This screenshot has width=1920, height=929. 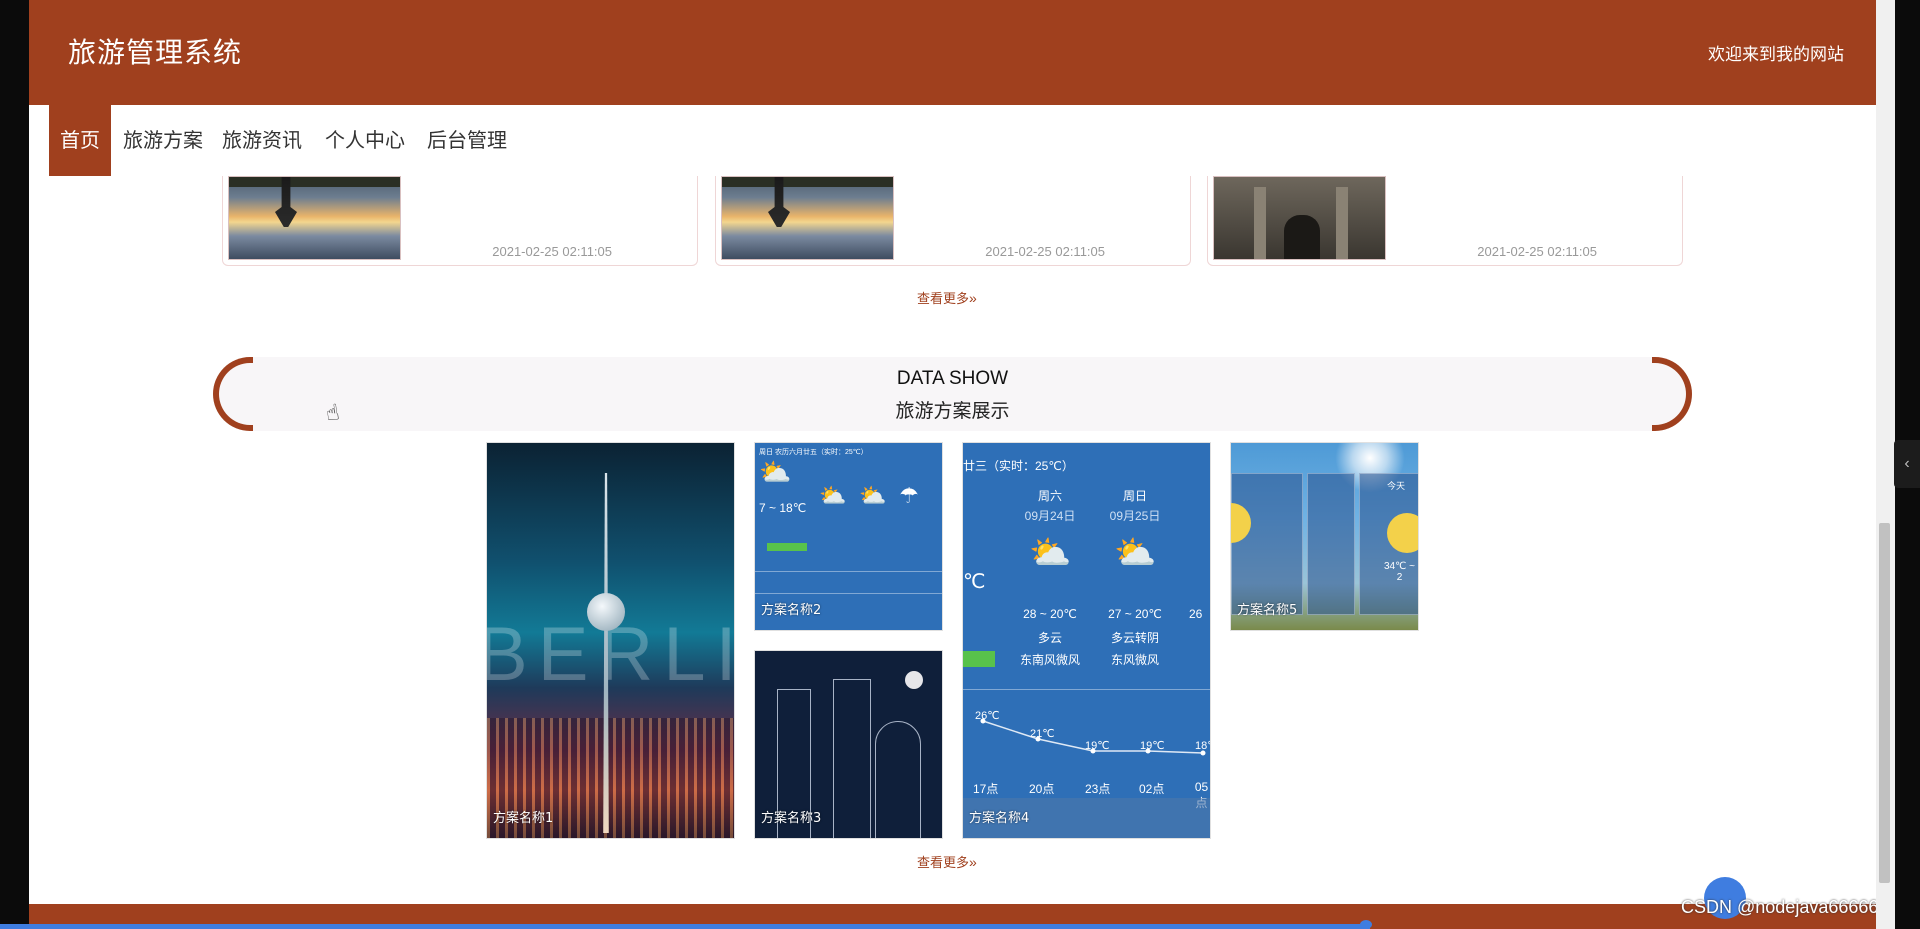 I want to click on section-title-en: DATA SHOW, so click(x=952, y=378).